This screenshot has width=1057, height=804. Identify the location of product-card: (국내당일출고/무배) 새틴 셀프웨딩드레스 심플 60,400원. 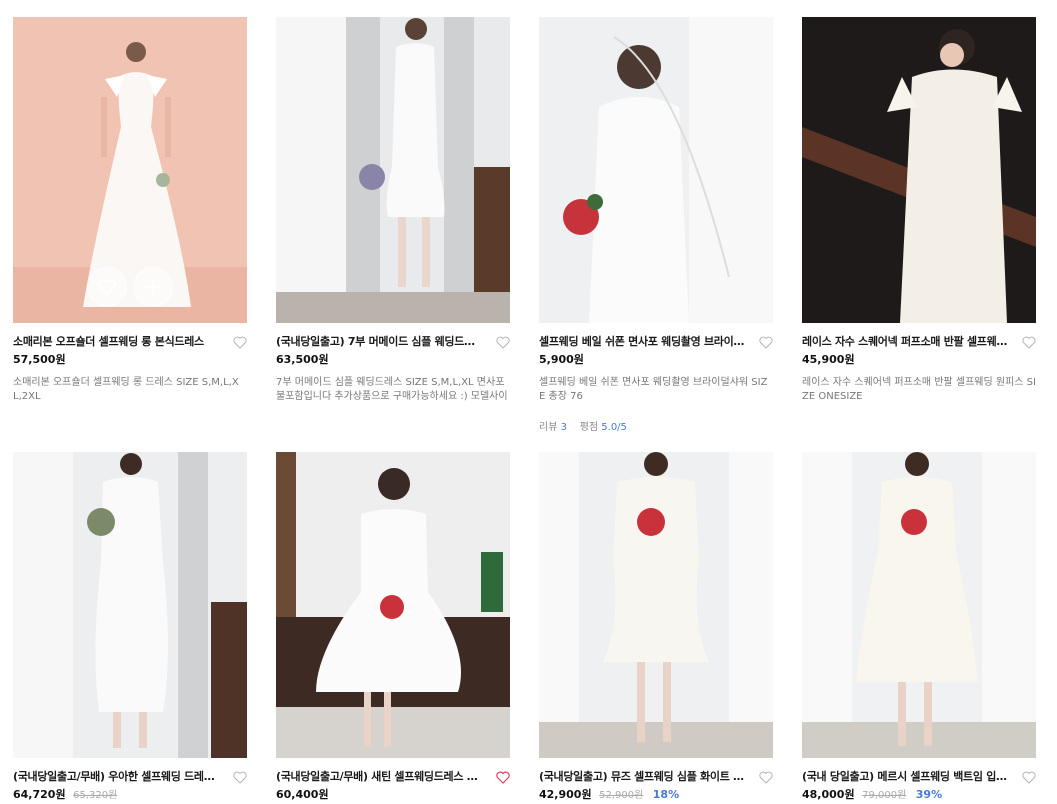
(393, 627).